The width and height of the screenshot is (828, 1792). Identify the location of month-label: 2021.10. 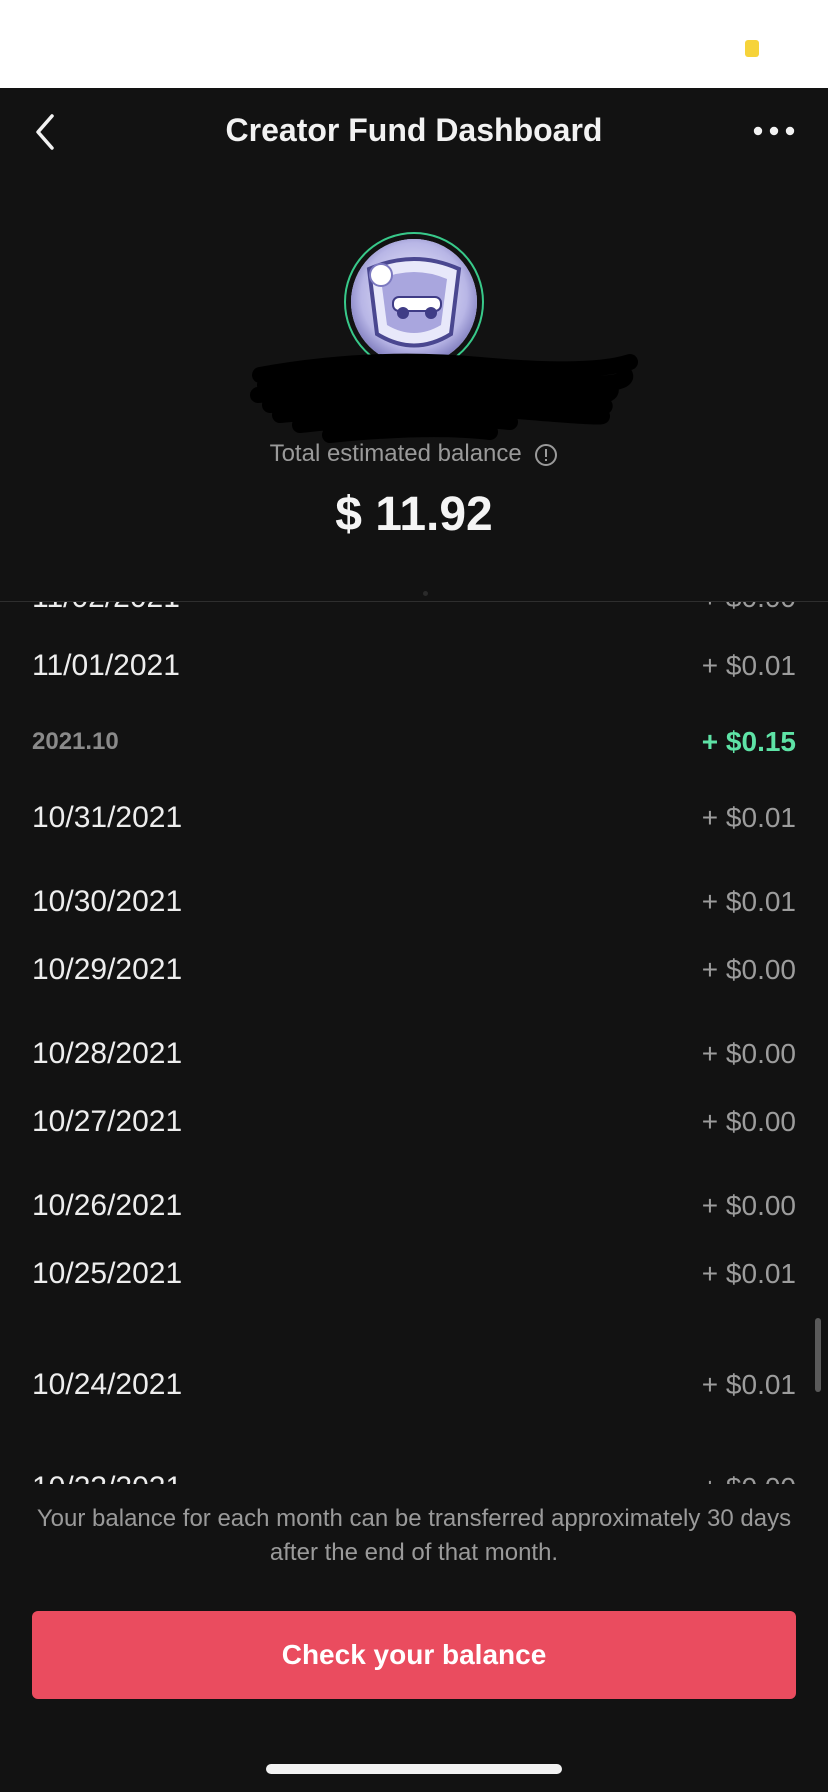
(75, 741).